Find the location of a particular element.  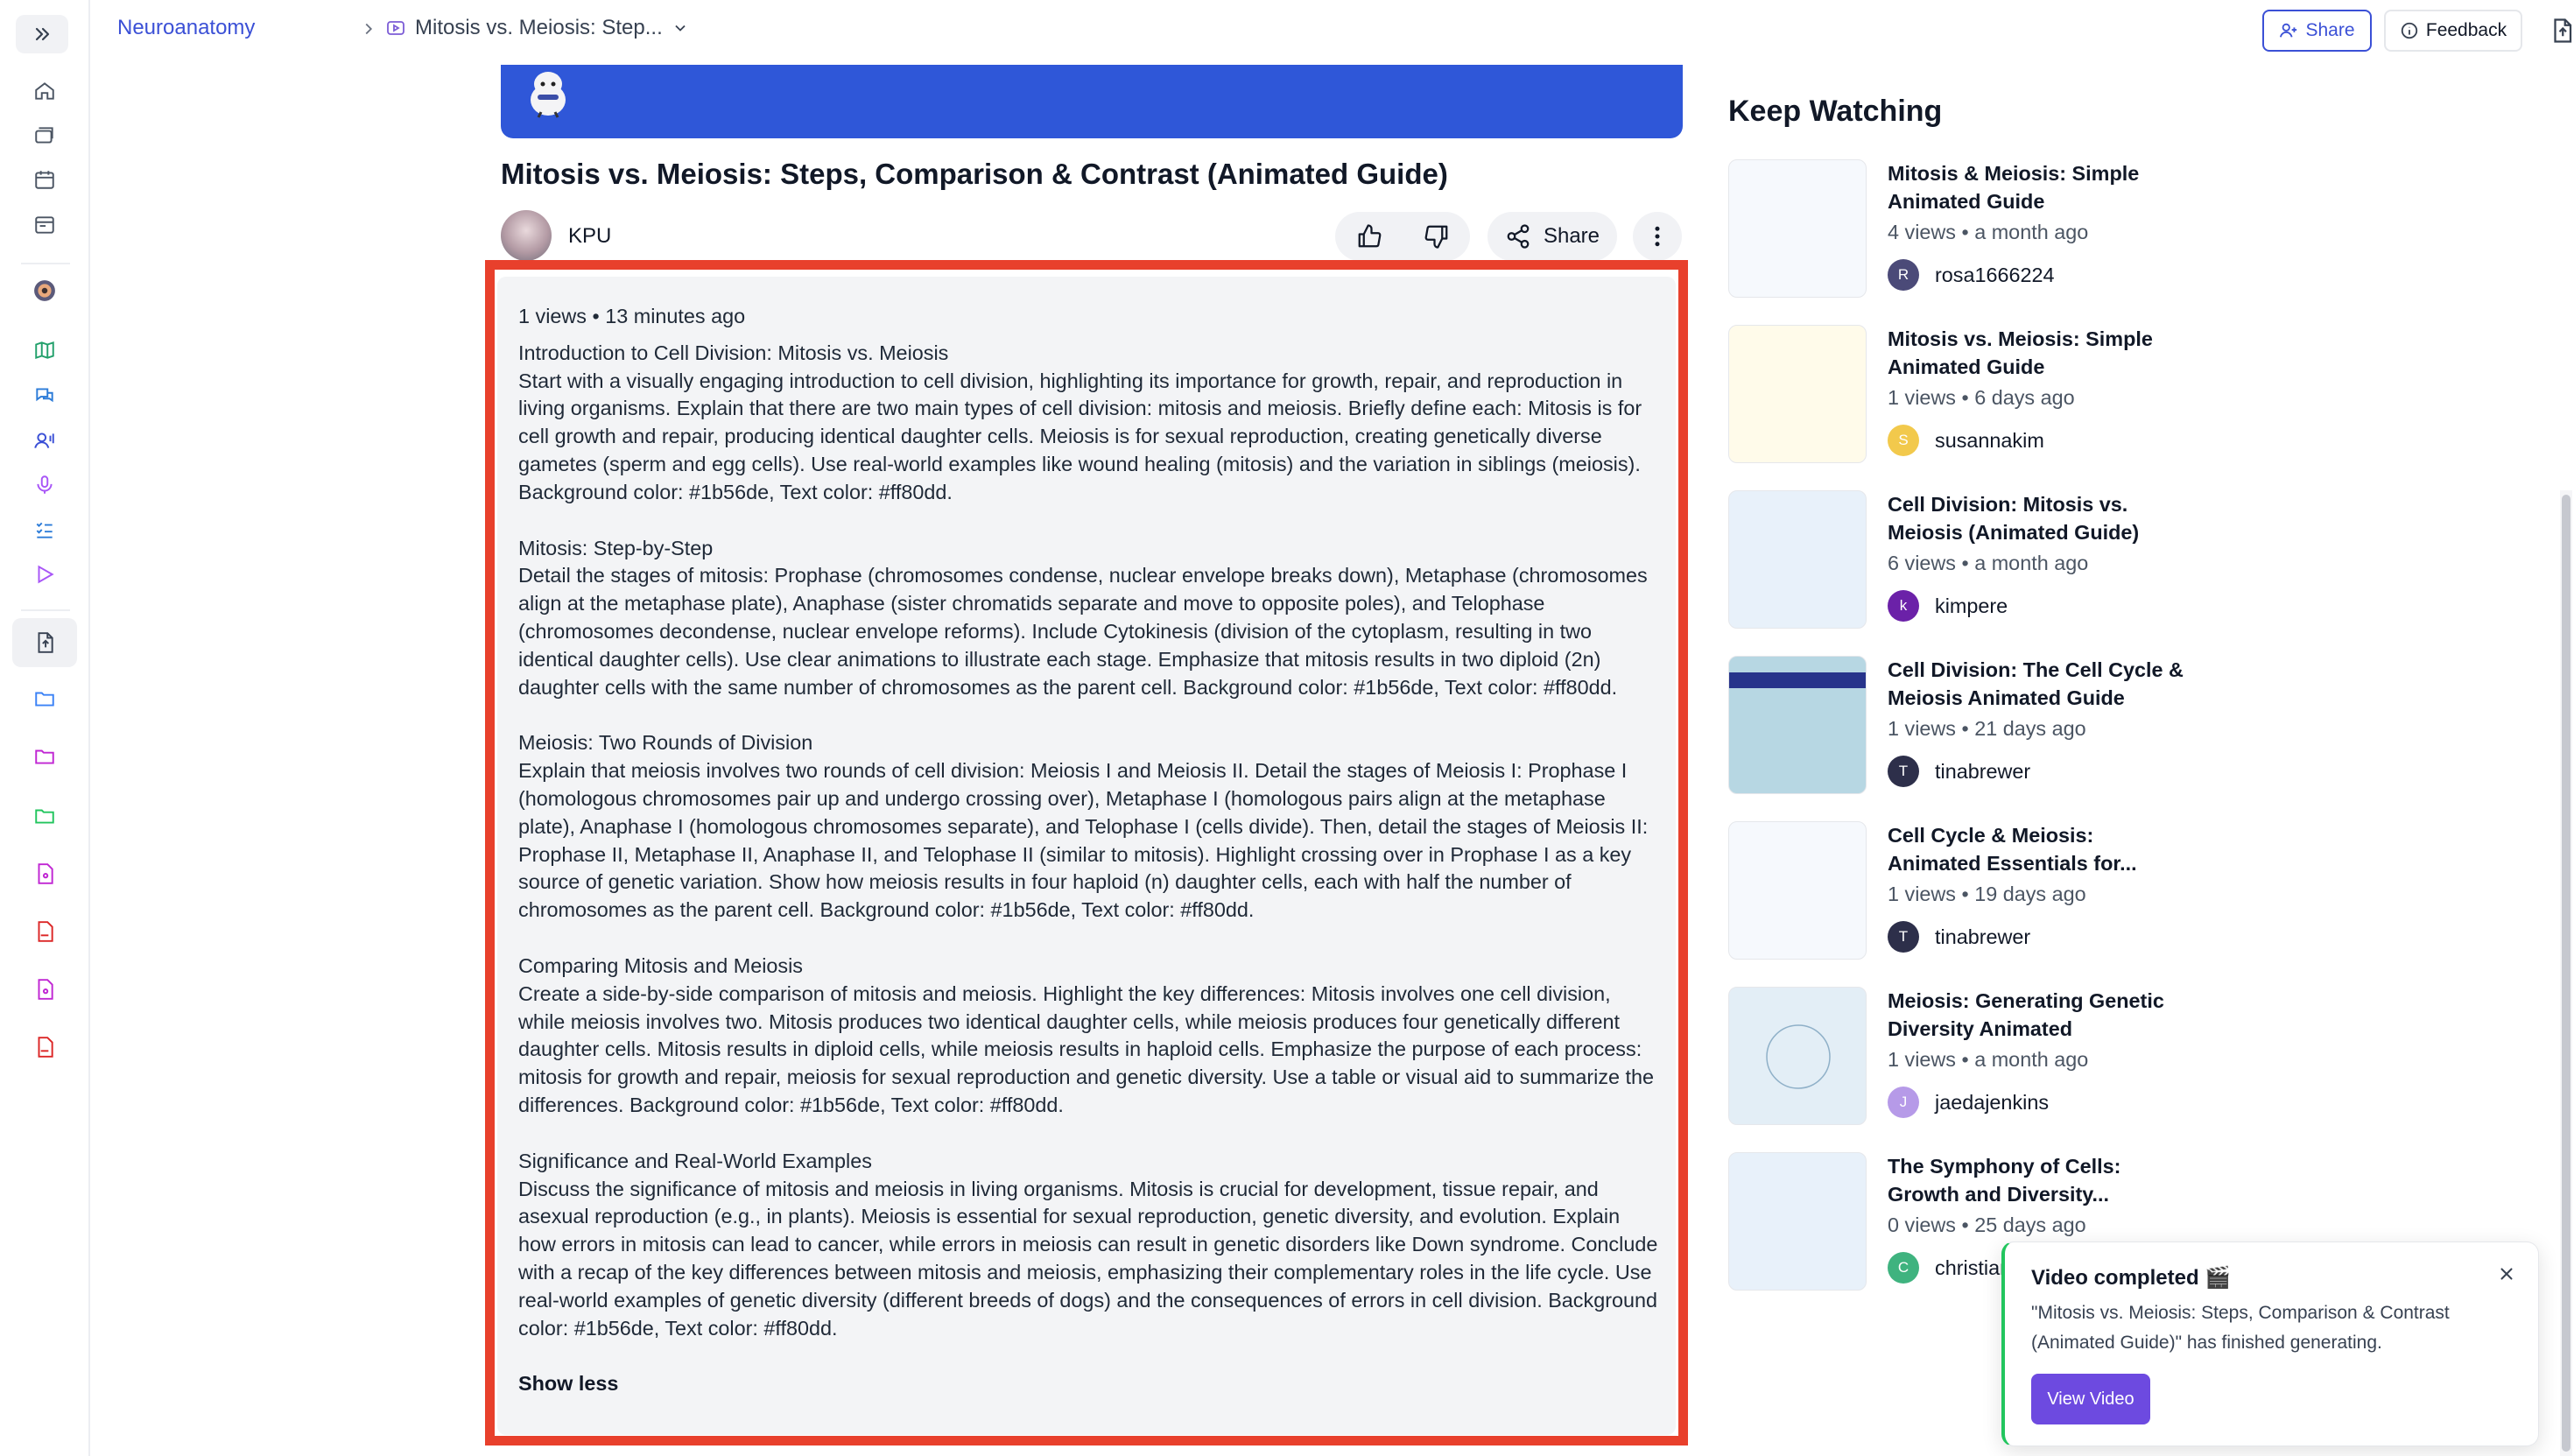

title-line: Diversity Animated is located at coordinates (1980, 1028).